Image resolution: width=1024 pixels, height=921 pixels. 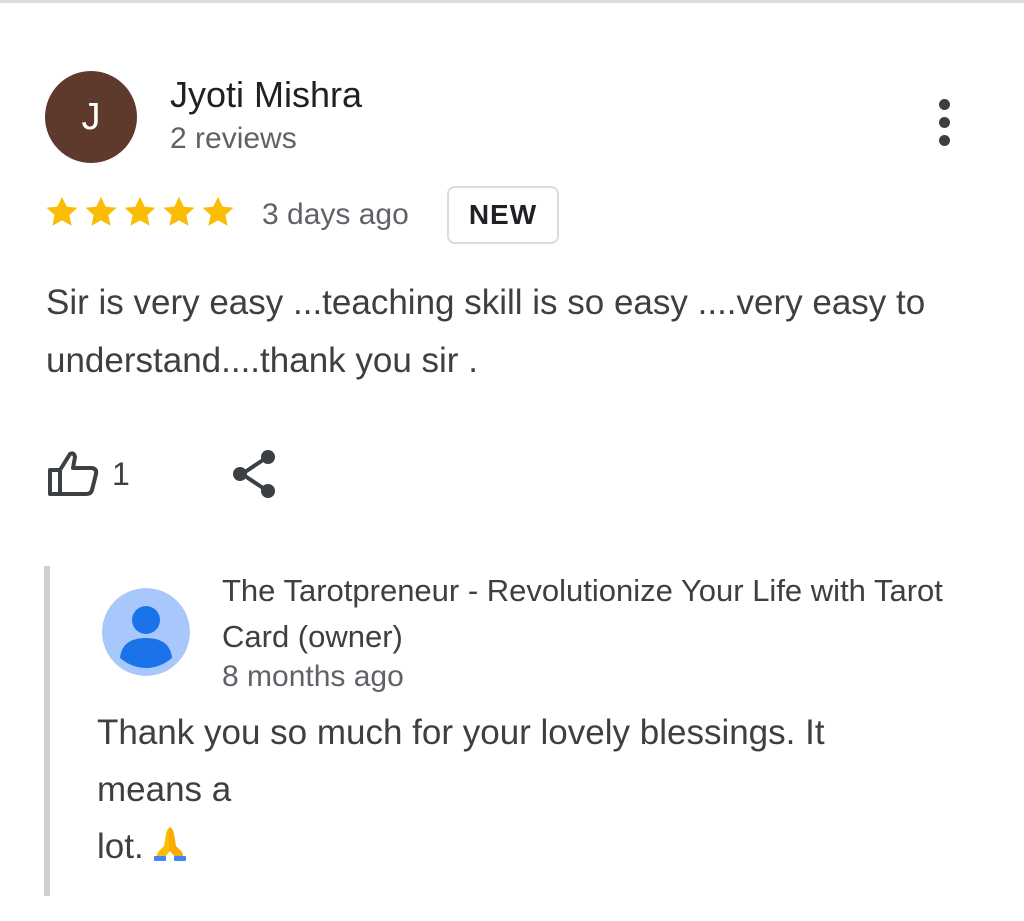 What do you see at coordinates (266, 95) in the screenshot?
I see `reviewer-name: Jyoti Mishra` at bounding box center [266, 95].